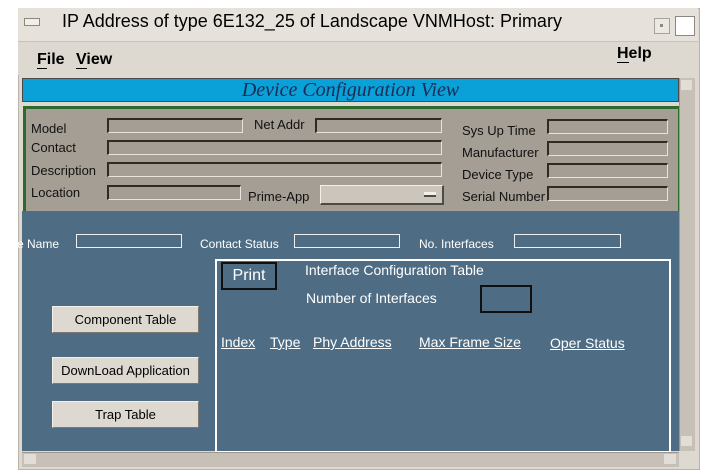 This screenshot has height=474, width=705. I want to click on print-button: Print, so click(249, 276).